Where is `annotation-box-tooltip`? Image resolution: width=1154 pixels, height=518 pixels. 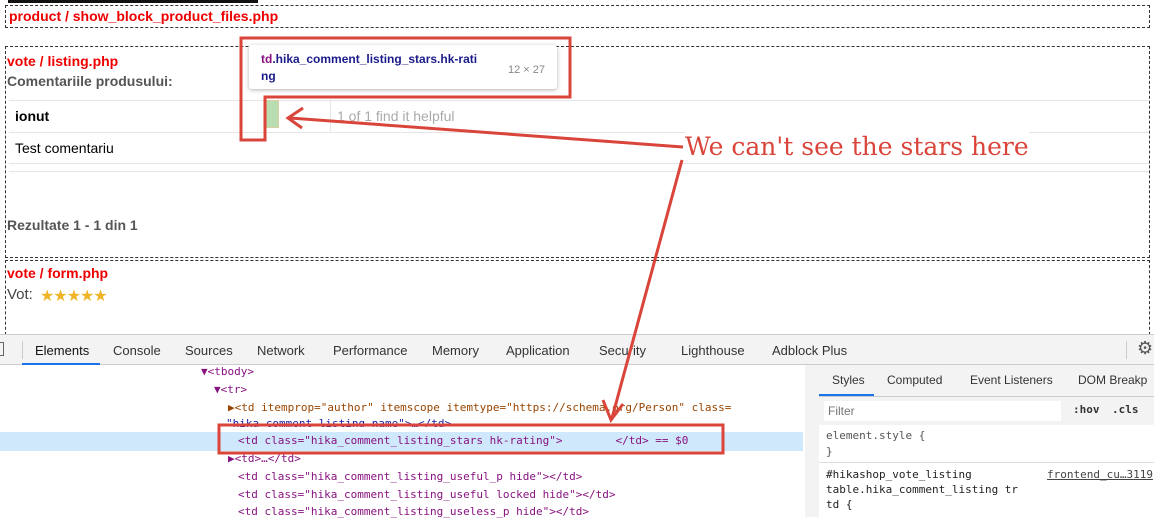
annotation-box-tooltip is located at coordinates (405, 89).